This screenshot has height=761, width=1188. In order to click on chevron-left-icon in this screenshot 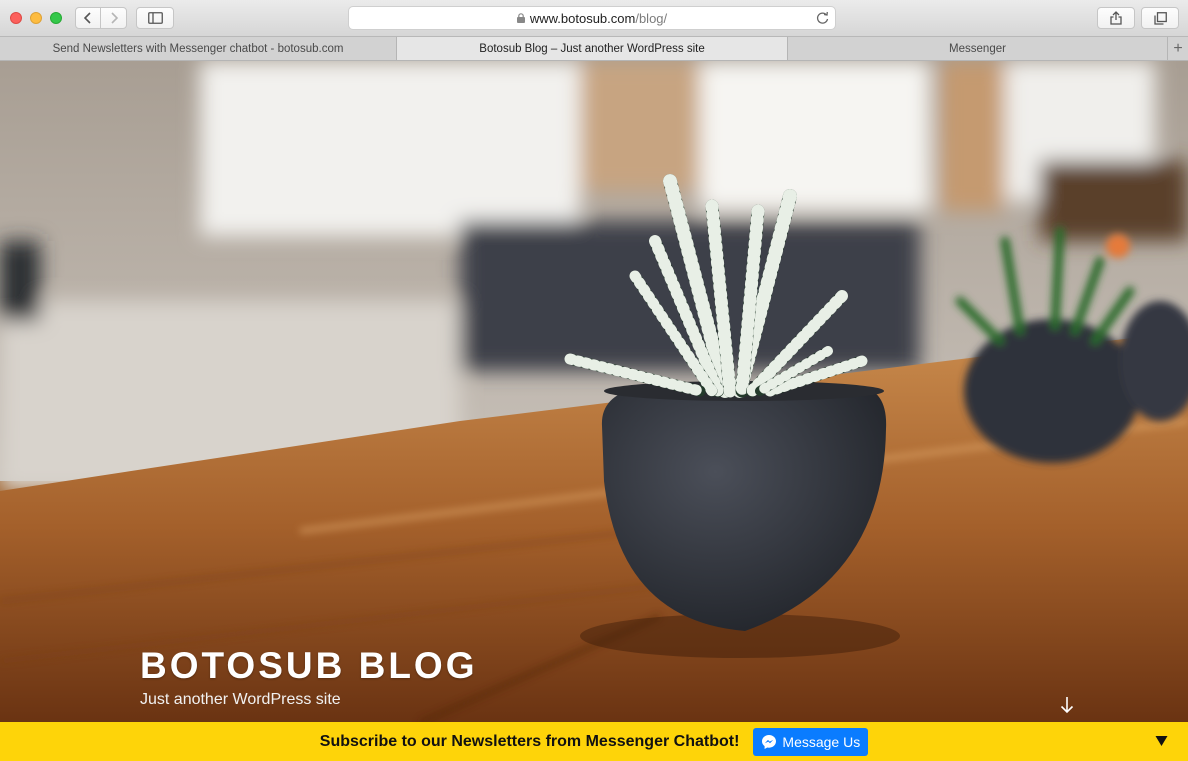, I will do `click(87, 18)`.